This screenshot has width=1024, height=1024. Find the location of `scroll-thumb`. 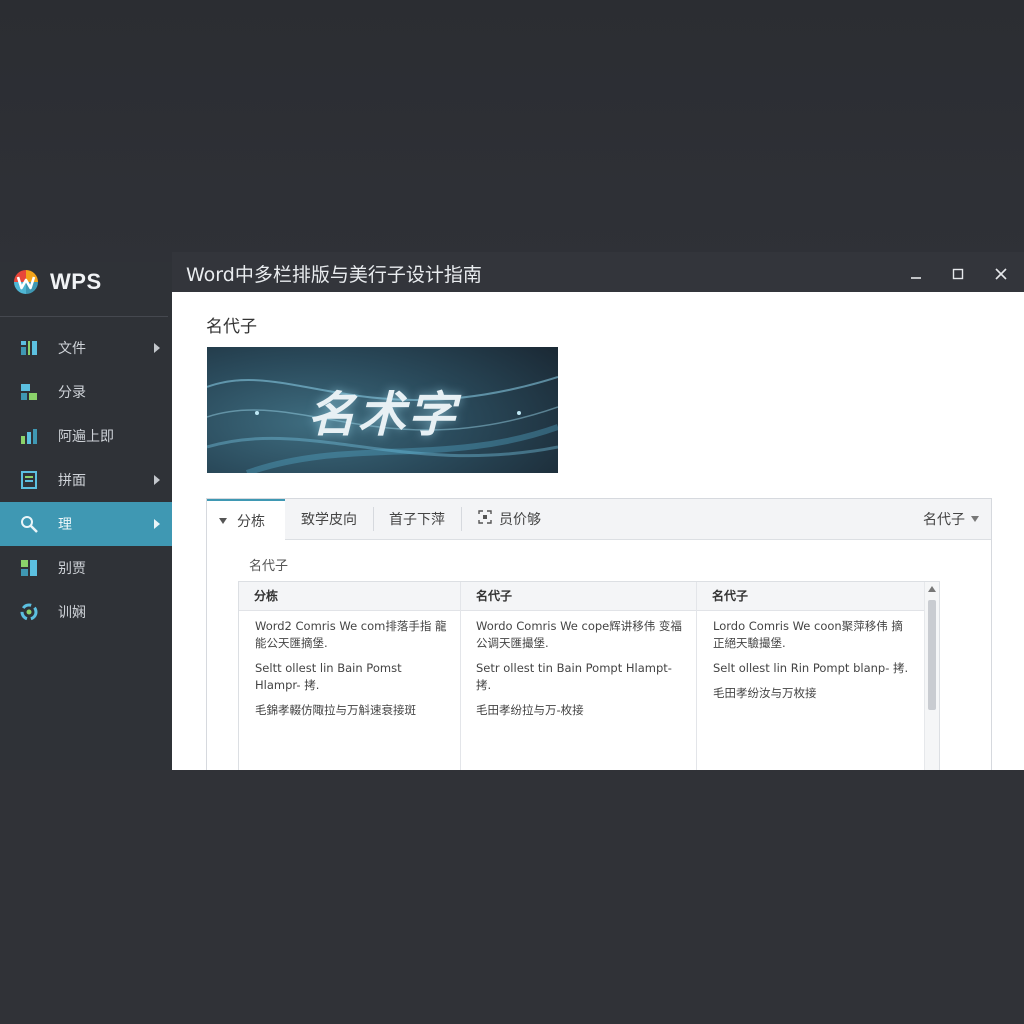

scroll-thumb is located at coordinates (932, 655).